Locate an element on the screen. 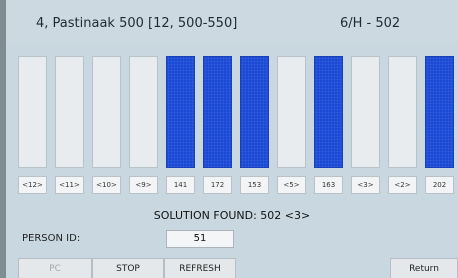 This screenshot has width=458, height=278. weigh-bin-label: 153 is located at coordinates (254, 185).